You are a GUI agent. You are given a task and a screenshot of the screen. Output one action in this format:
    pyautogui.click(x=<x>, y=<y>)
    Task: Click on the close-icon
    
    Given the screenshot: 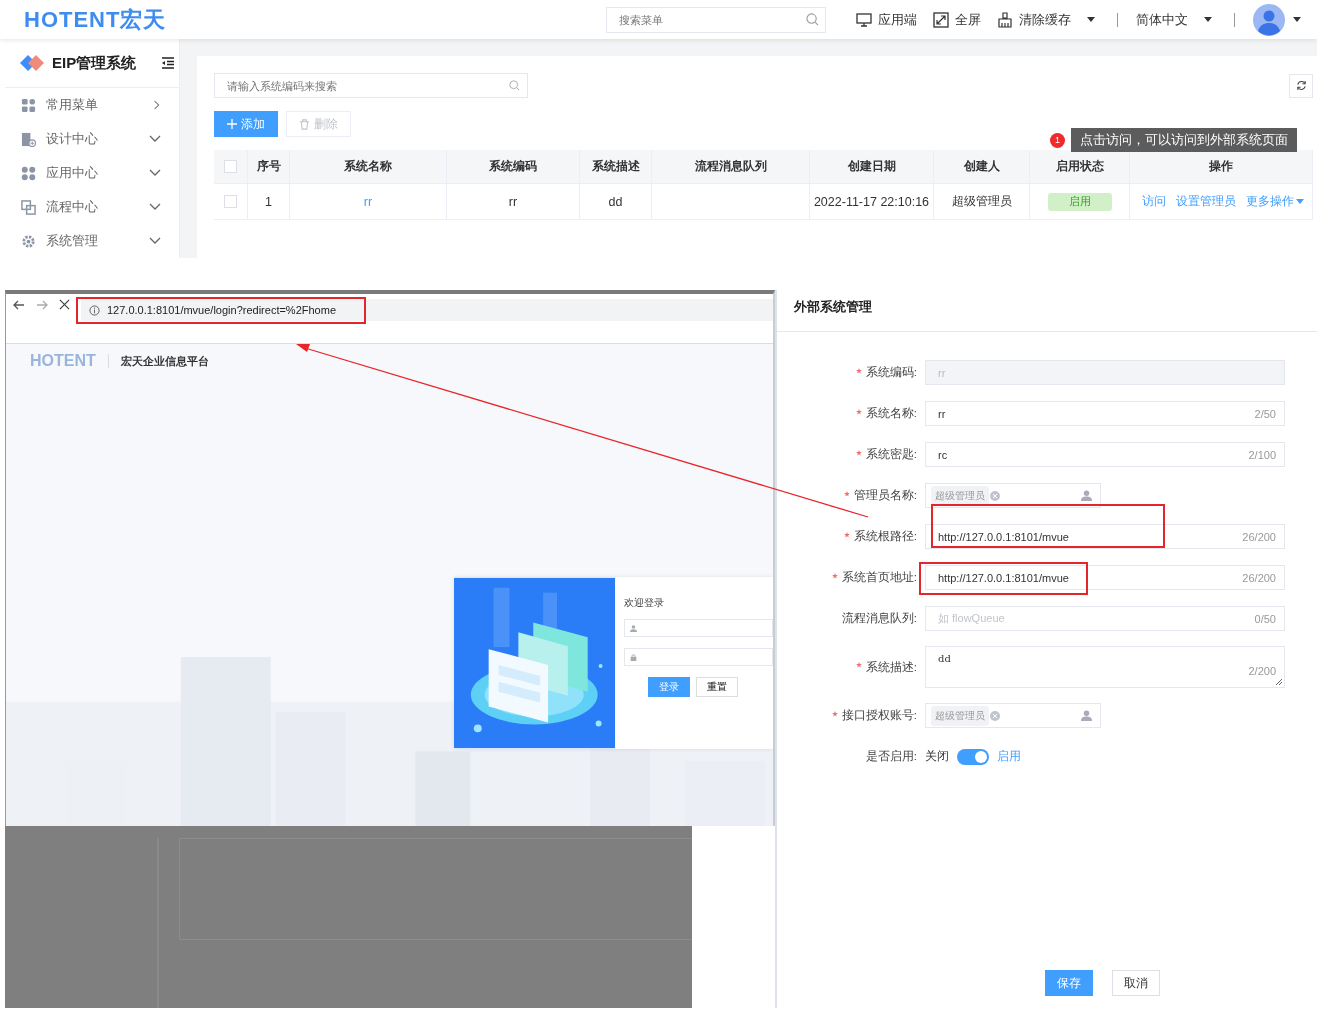 What is the action you would take?
    pyautogui.click(x=64, y=304)
    